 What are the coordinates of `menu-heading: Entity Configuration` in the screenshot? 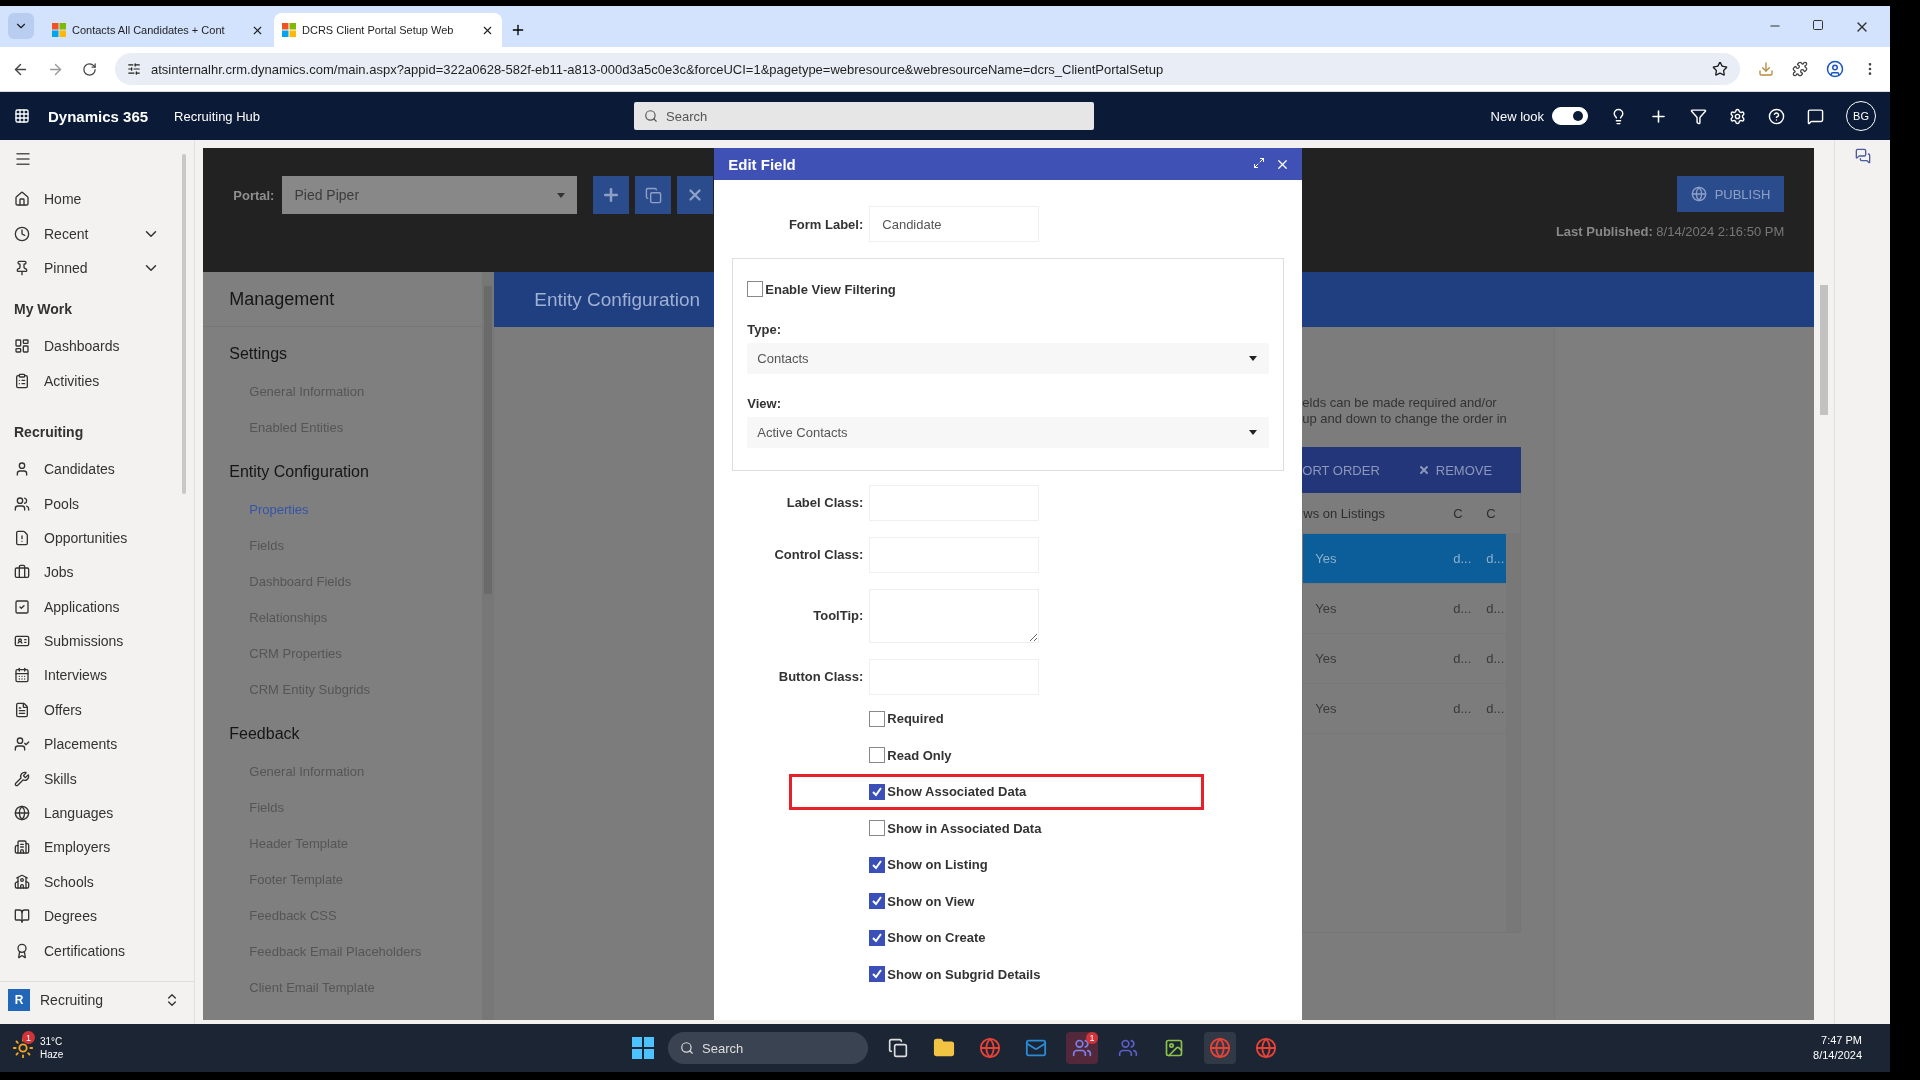 It's located at (299, 472).